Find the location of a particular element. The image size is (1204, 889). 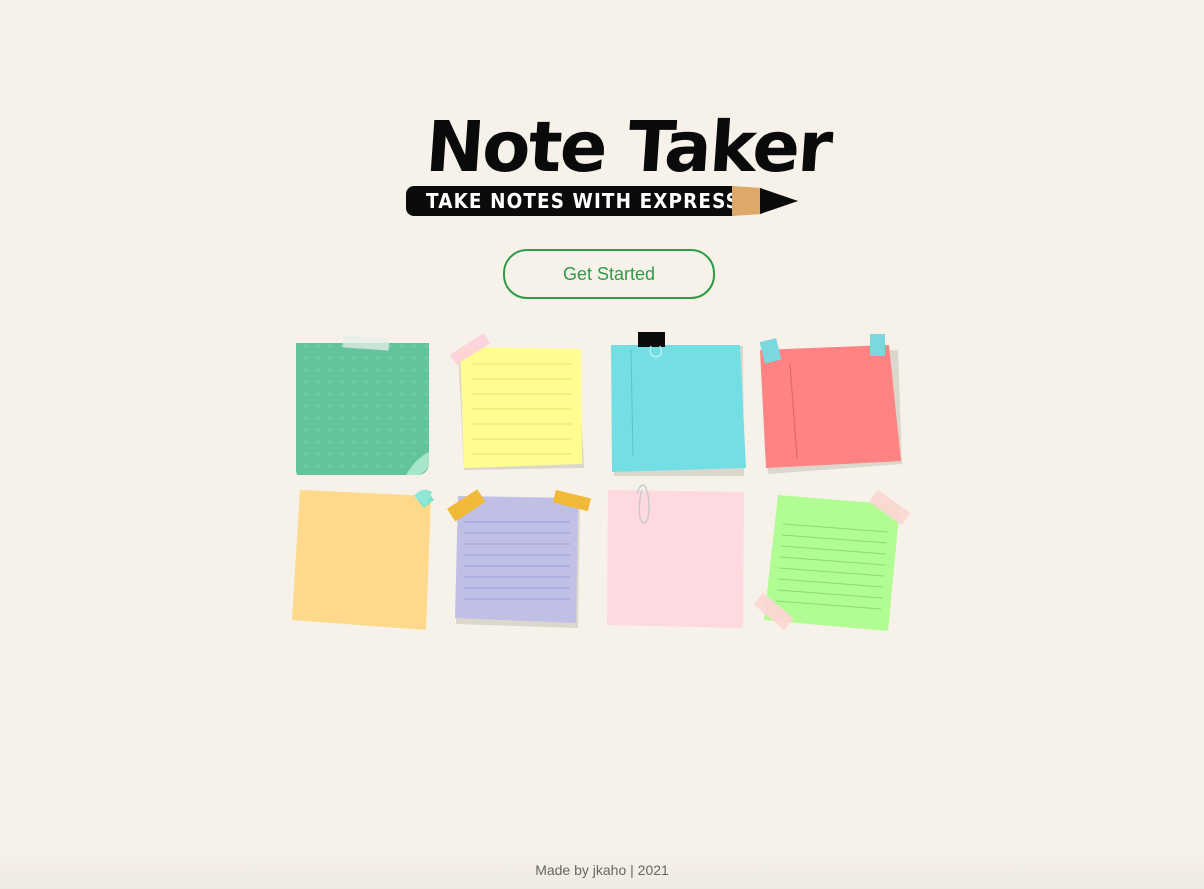

logo-title: Note Taker is located at coordinates (628, 147).